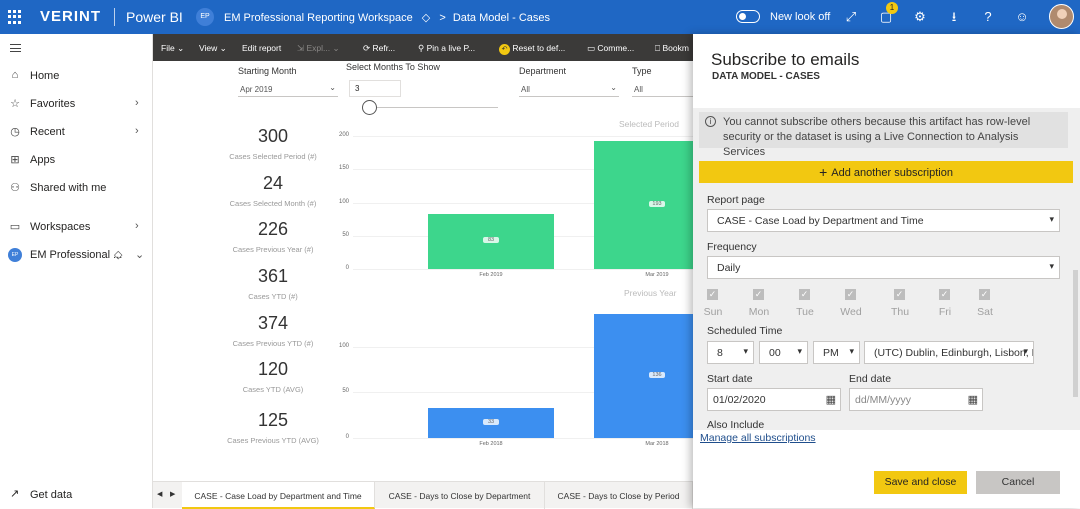 This screenshot has width=1080, height=509. I want to click on months-slider-track, so click(434, 107).